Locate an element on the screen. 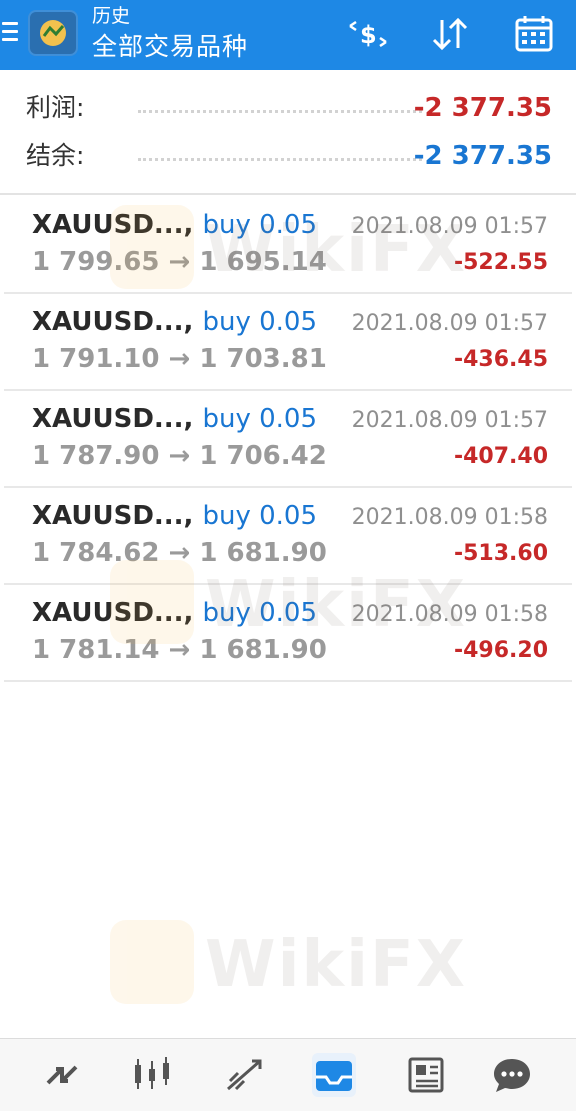 Image resolution: width=576 pixels, height=1111 pixels. app-logo-icon is located at coordinates (53, 33).